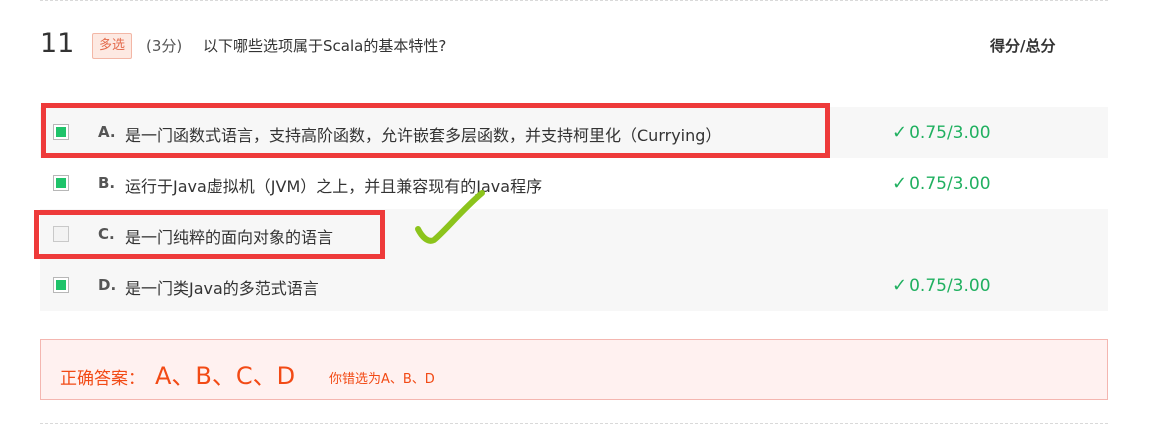 Image resolution: width=1164 pixels, height=425 pixels. I want to click on option-b-checkbox, so click(61, 183).